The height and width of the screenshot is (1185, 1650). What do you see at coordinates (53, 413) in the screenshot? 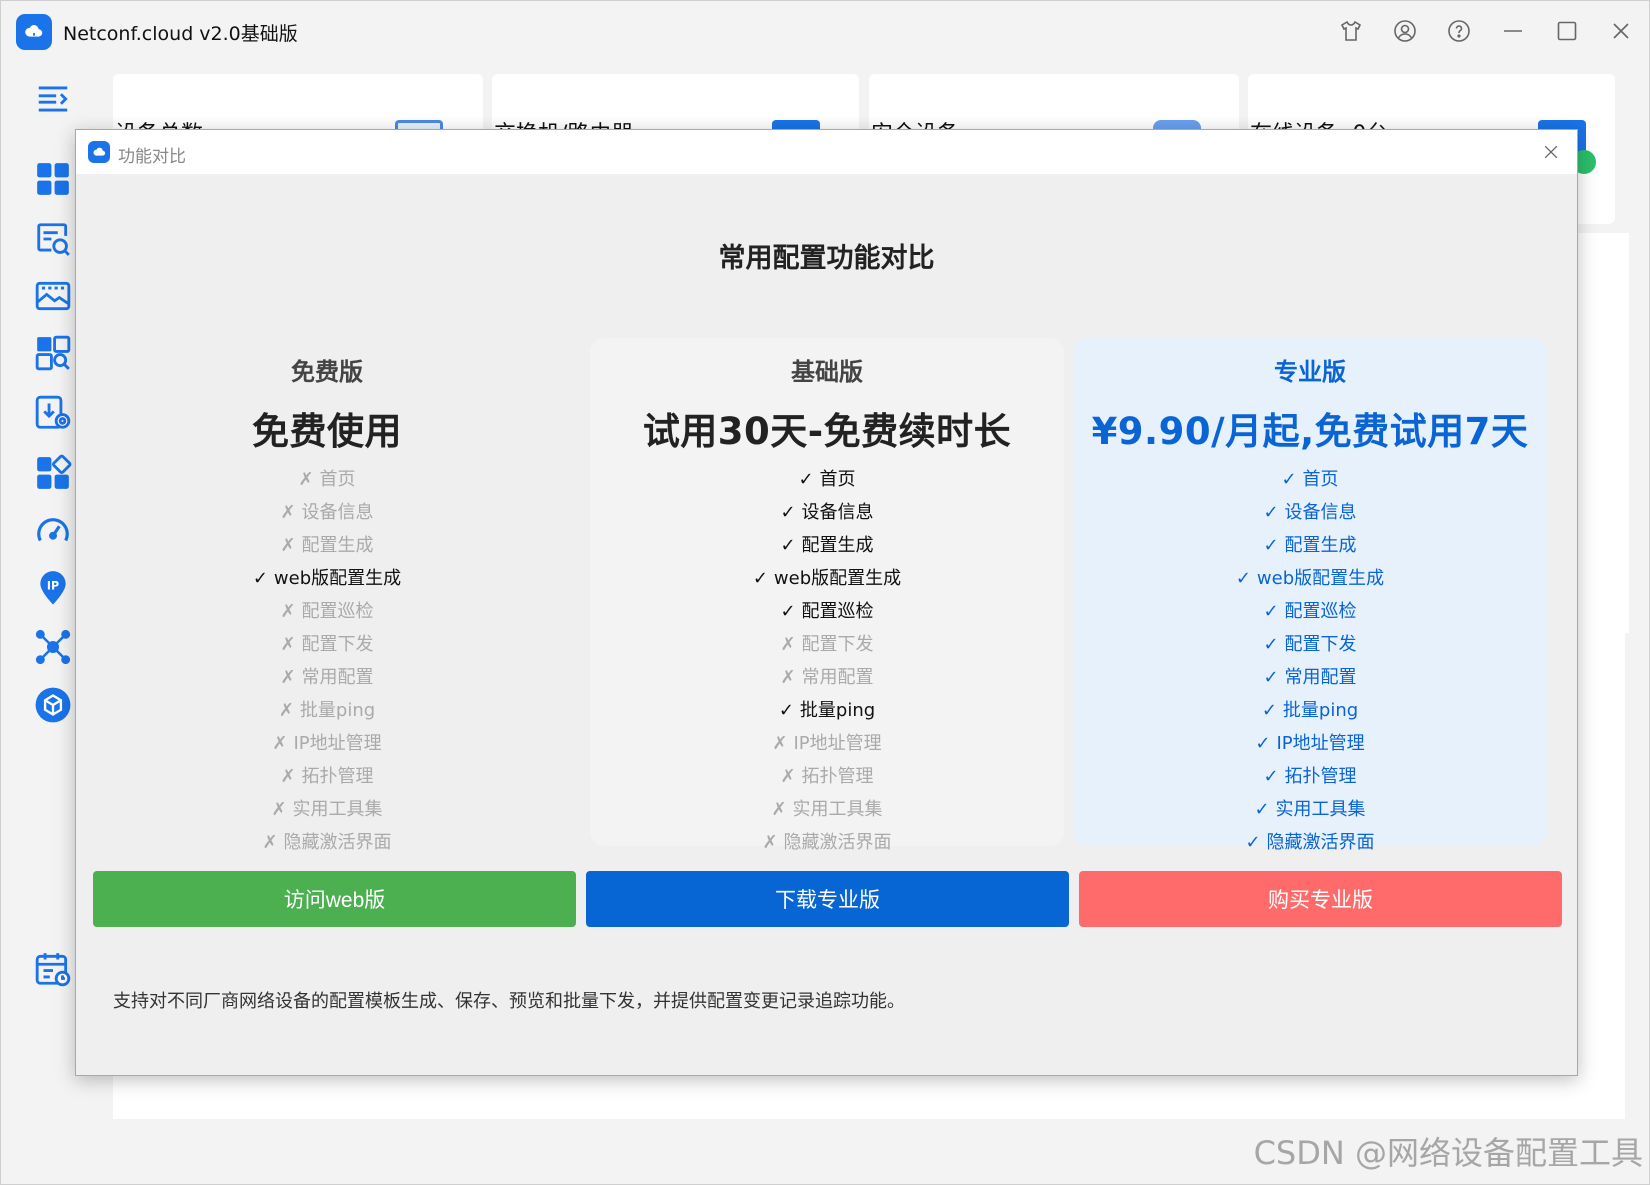
I see `config-deploy-icon` at bounding box center [53, 413].